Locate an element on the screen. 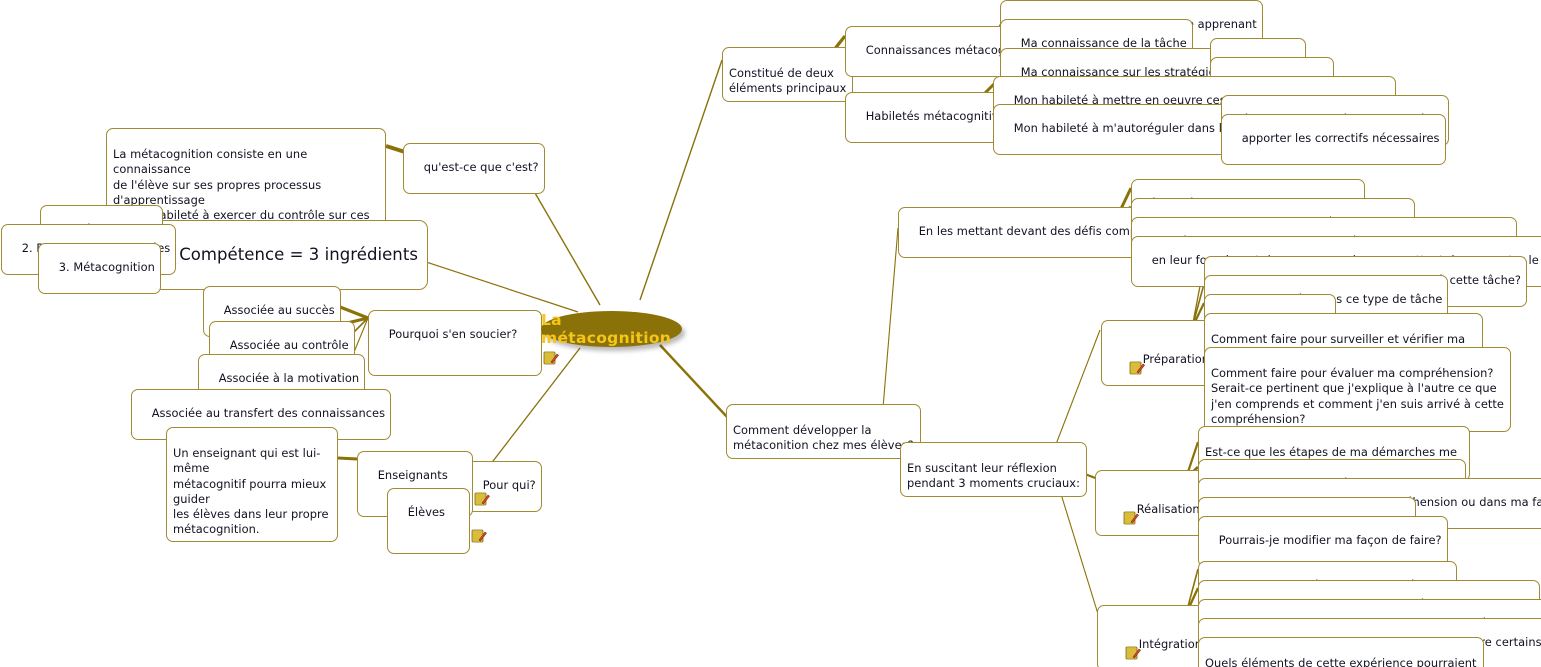 Image resolution: width=1541 pixels, height=667 pixels. node-real-5: Pourrais-je modifier ma façon de faire? is located at coordinates (1323, 541).